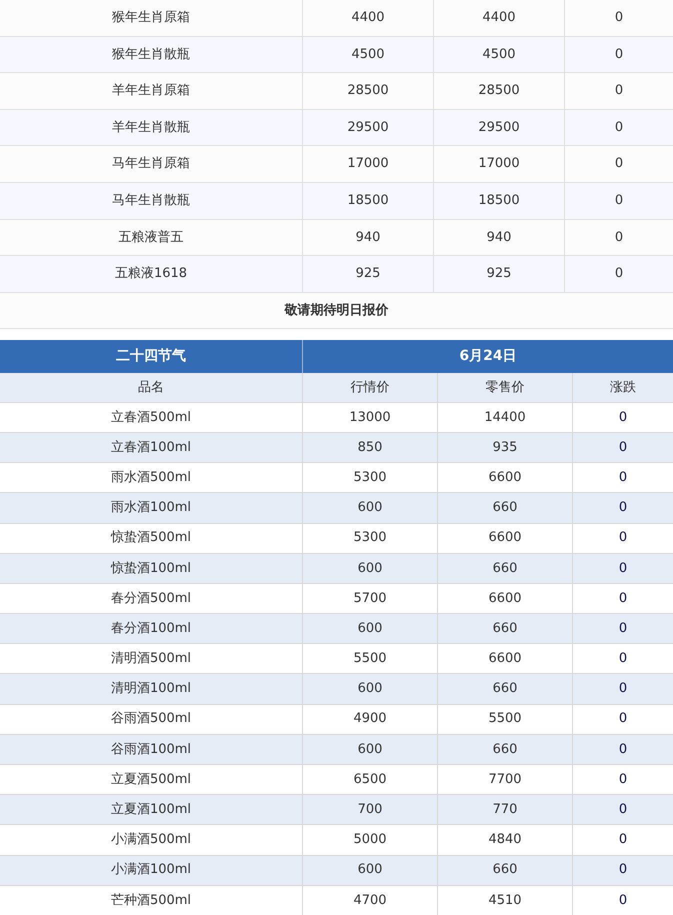  I want to click on column-header: 品名, so click(151, 387).